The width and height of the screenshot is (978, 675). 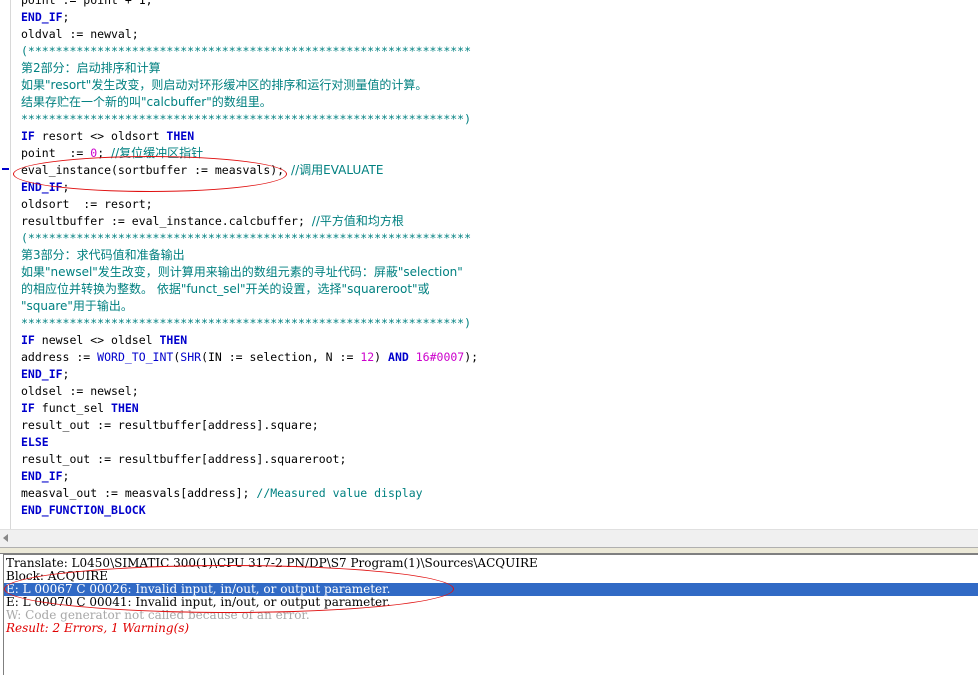 What do you see at coordinates (339, 493) in the screenshot?
I see `code-token: //Measured value display` at bounding box center [339, 493].